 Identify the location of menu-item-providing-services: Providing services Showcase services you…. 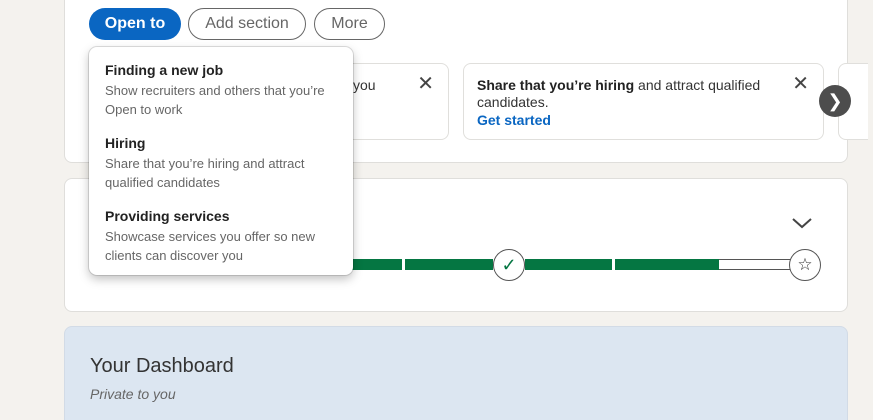
(223, 236).